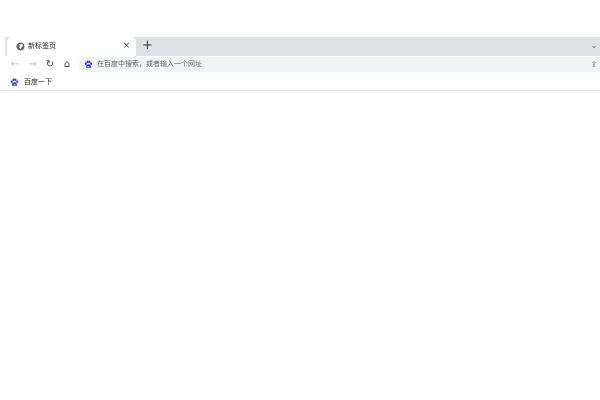 This screenshot has width=600, height=400. Describe the element at coordinates (15, 64) in the screenshot. I see `back-button: ←` at that location.